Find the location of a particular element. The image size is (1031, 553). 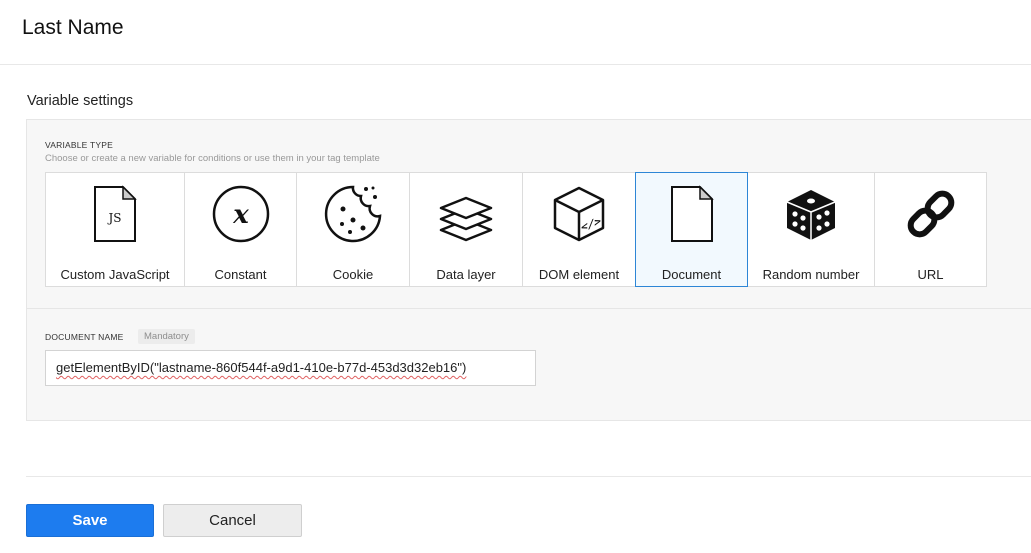

svg-text: x is located at coordinates (240, 215).